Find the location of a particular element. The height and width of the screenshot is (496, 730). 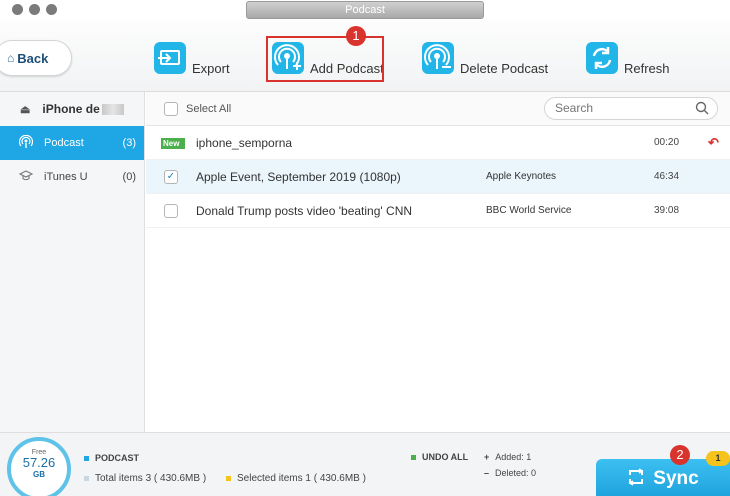

minus-icon: – is located at coordinates (487, 473).